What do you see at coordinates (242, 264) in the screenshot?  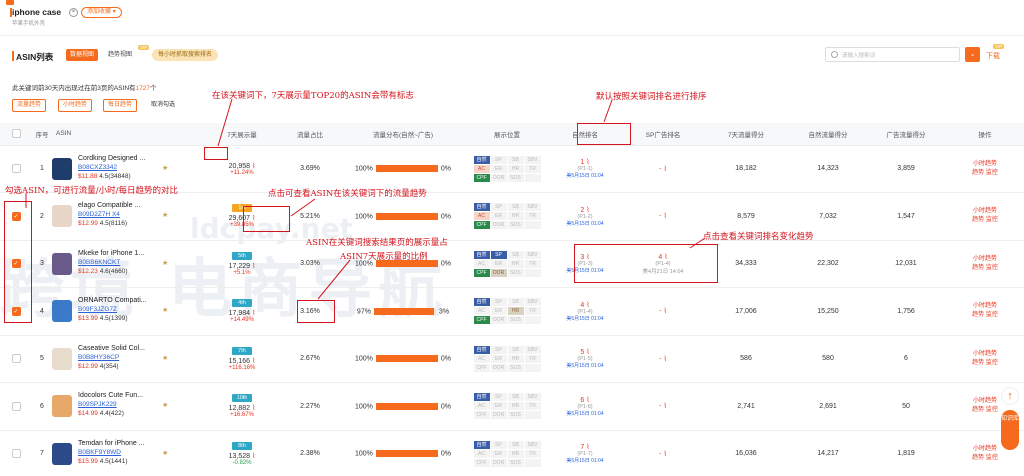 I see `impressions-cell: 5th 17,229 ⌇ +5.1%` at bounding box center [242, 264].